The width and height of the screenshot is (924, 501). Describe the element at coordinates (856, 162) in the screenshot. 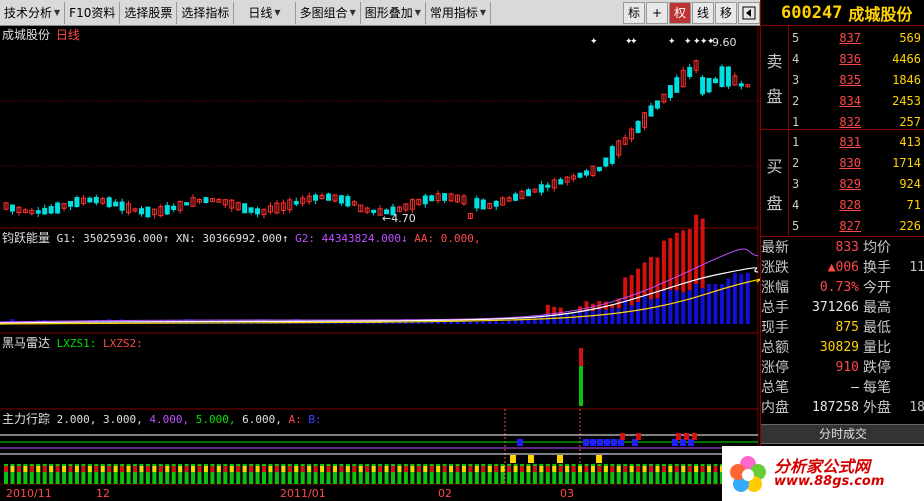

I see `bid-row: 2 830 1714` at that location.